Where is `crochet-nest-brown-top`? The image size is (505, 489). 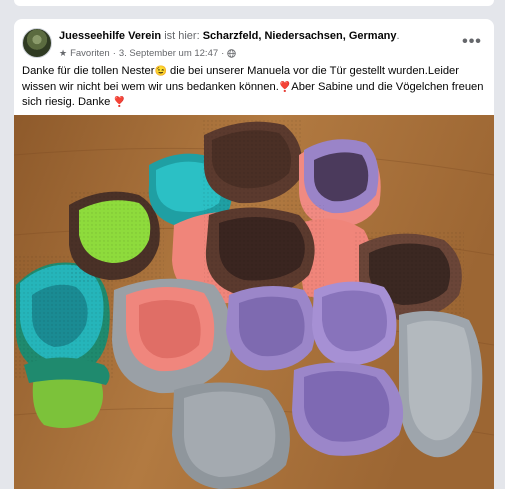
crochet-nest-brown-top is located at coordinates (252, 164).